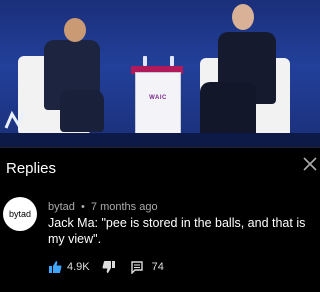 The height and width of the screenshot is (292, 320). I want to click on left-person-legs, so click(82, 111).